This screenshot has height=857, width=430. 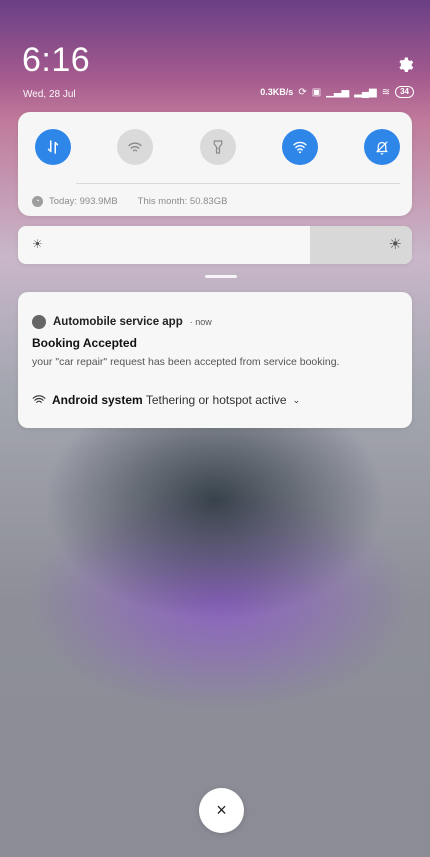 I want to click on close-icon: ×, so click(x=221, y=810).